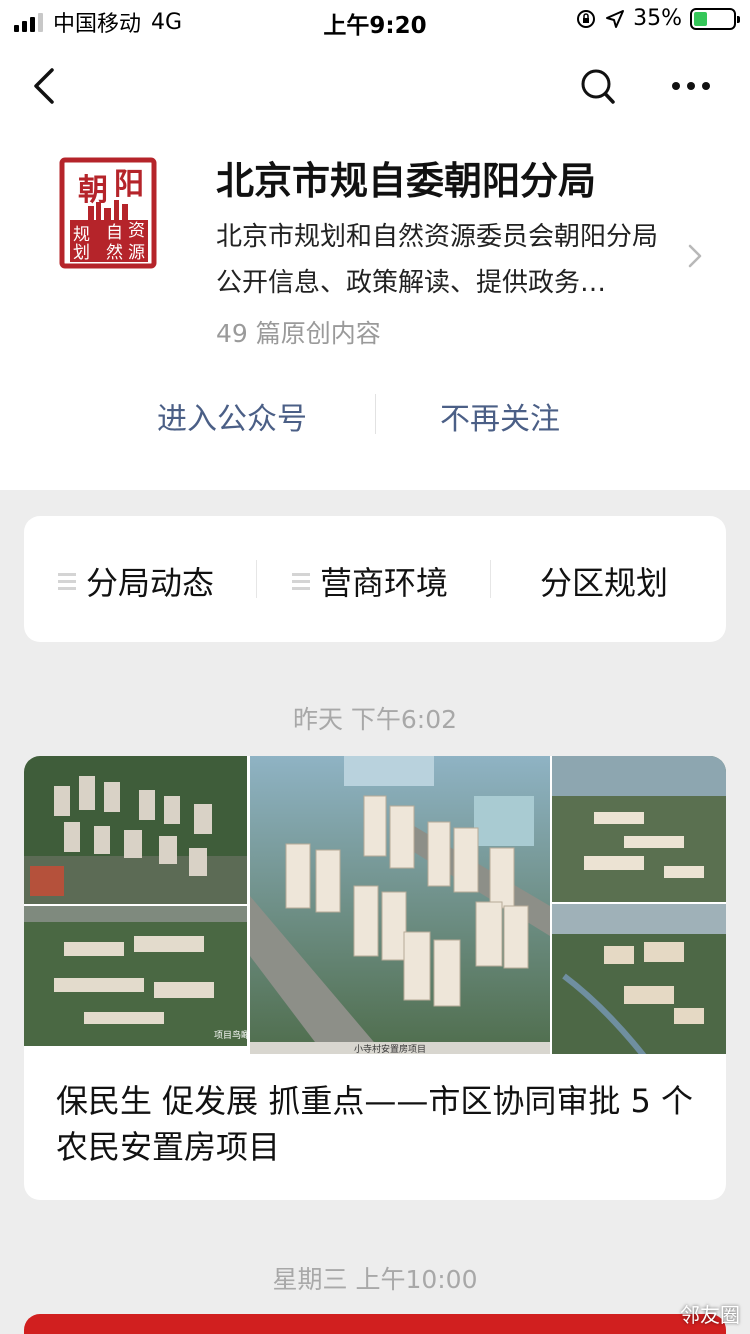 The height and width of the screenshot is (1334, 750). What do you see at coordinates (384, 583) in the screenshot?
I see `menu-item-label: 营商环境` at bounding box center [384, 583].